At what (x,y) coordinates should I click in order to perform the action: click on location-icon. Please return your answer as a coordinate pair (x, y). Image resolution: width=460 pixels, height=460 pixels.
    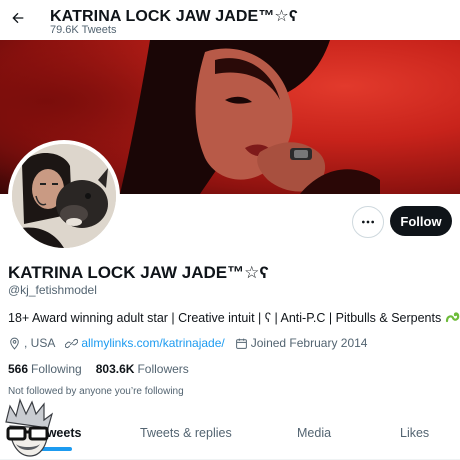
    Looking at the image, I should click on (14, 343).